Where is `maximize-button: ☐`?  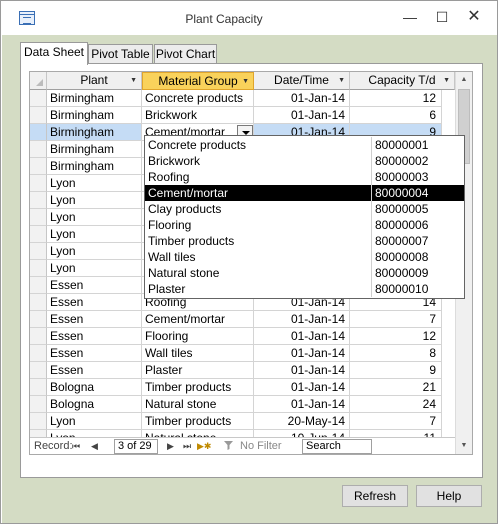
maximize-button: ☐ is located at coordinates (442, 17).